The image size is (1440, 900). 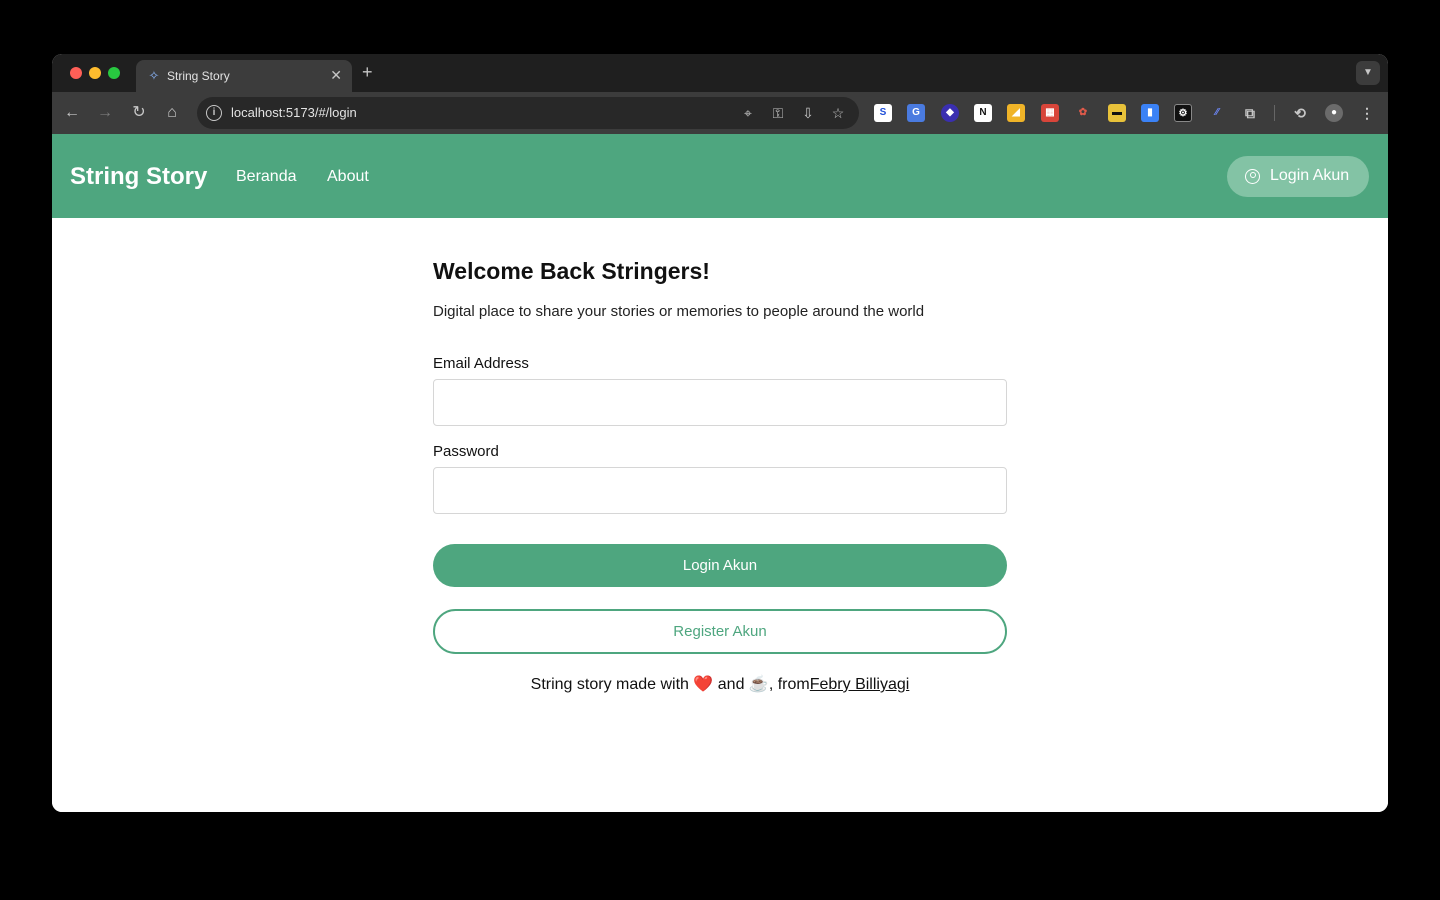 What do you see at coordinates (266, 177) in the screenshot?
I see `nav-link-beranda: Beranda` at bounding box center [266, 177].